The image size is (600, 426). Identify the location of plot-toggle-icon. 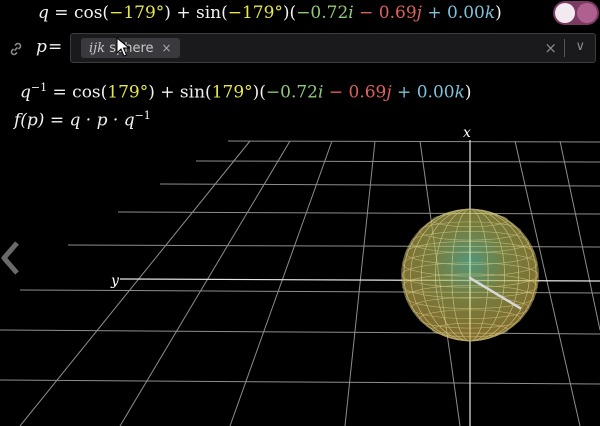
(587, 13).